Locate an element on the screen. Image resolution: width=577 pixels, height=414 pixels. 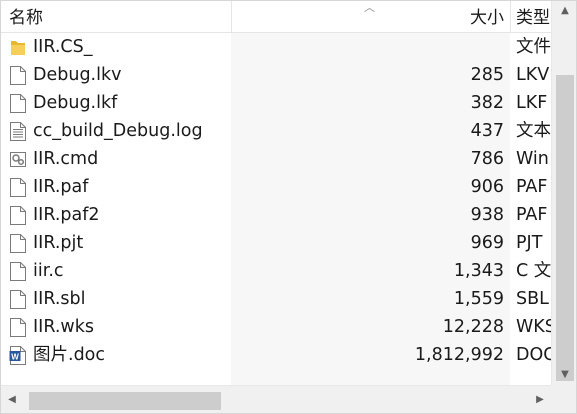
file-size: 786 is located at coordinates (487, 159).